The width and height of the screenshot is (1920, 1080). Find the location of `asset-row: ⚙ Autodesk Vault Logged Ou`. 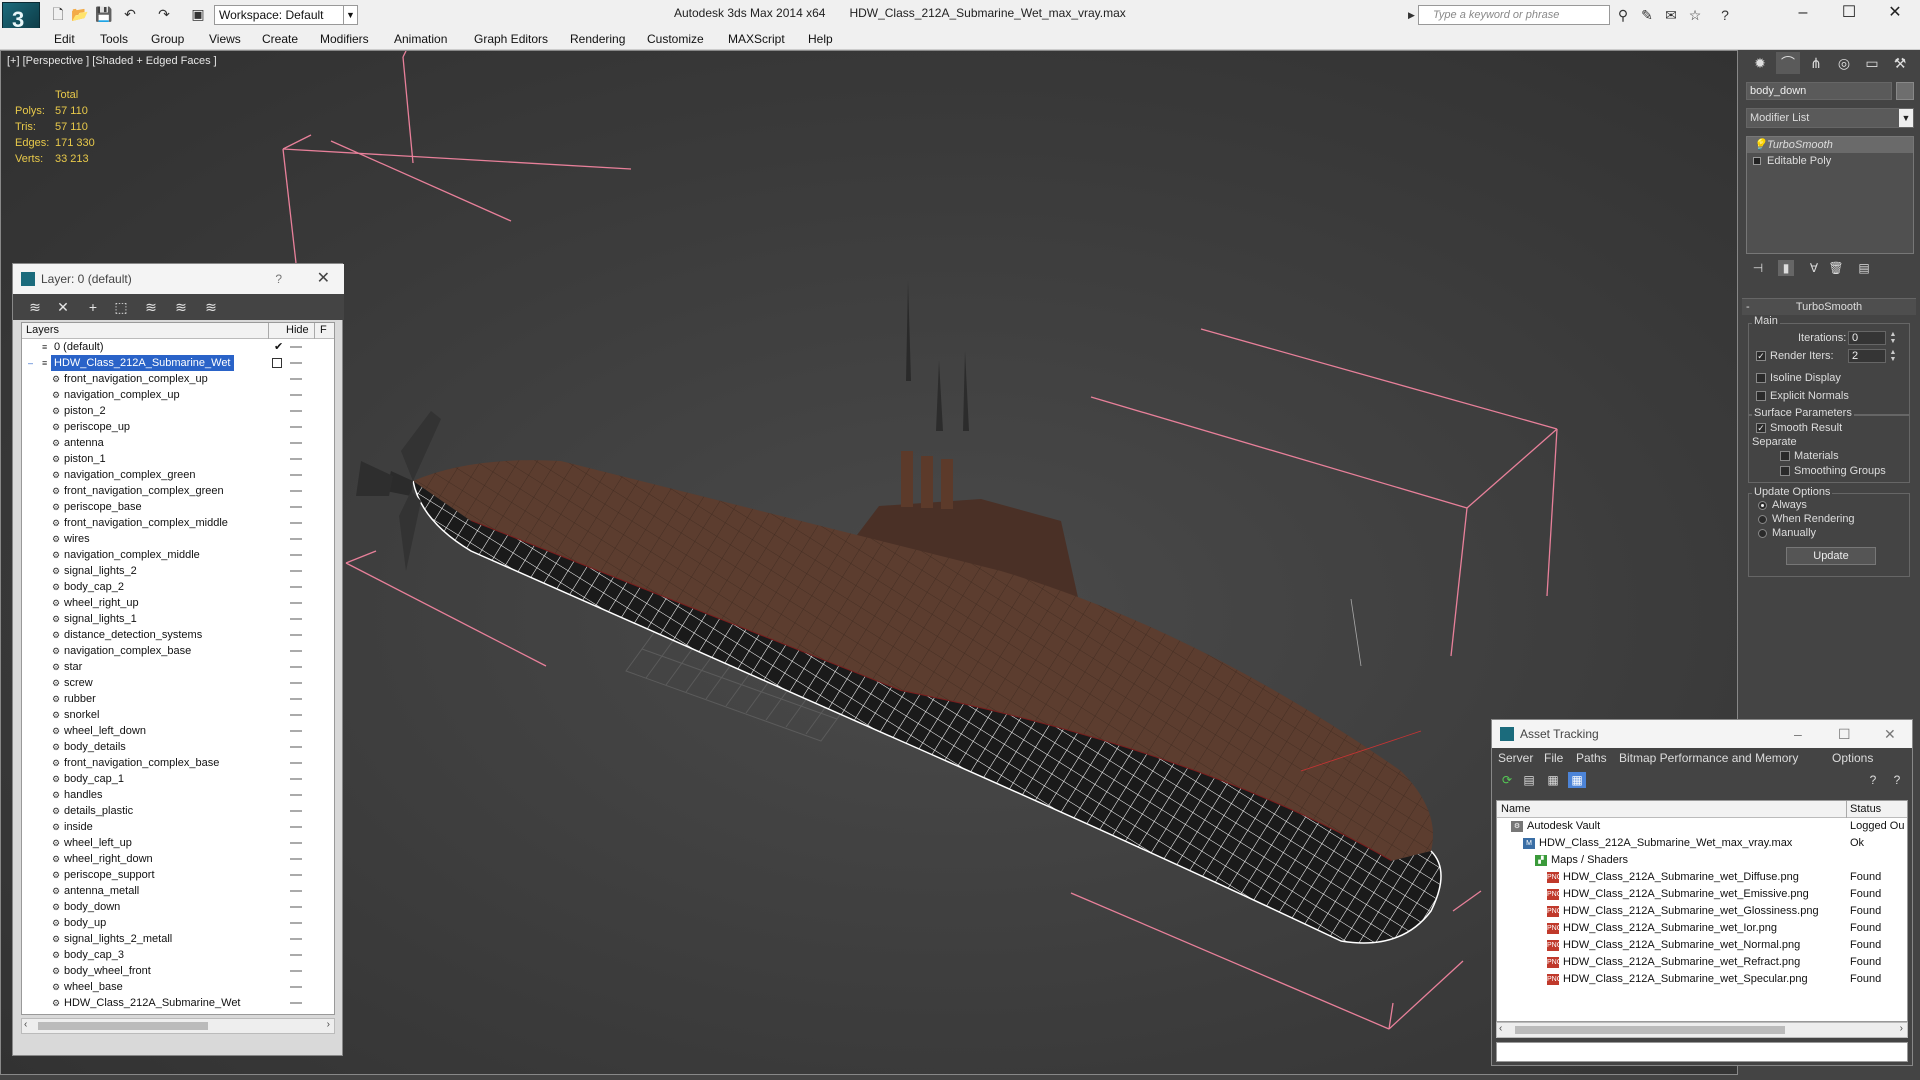

asset-row: ⚙ Autodesk Vault Logged Ou is located at coordinates (1702, 826).